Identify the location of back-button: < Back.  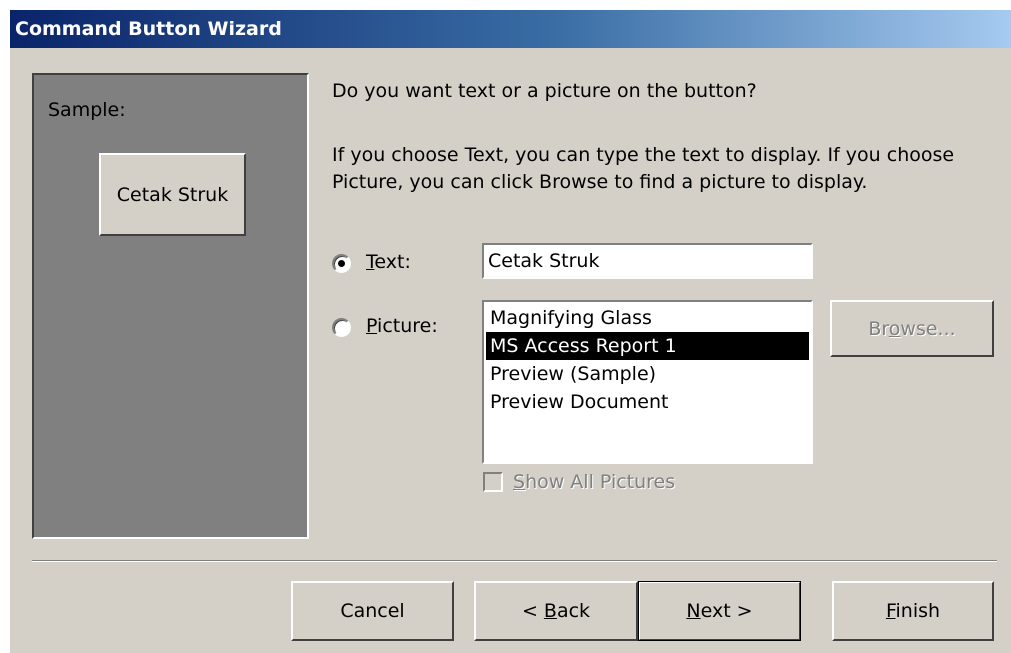
(556, 611).